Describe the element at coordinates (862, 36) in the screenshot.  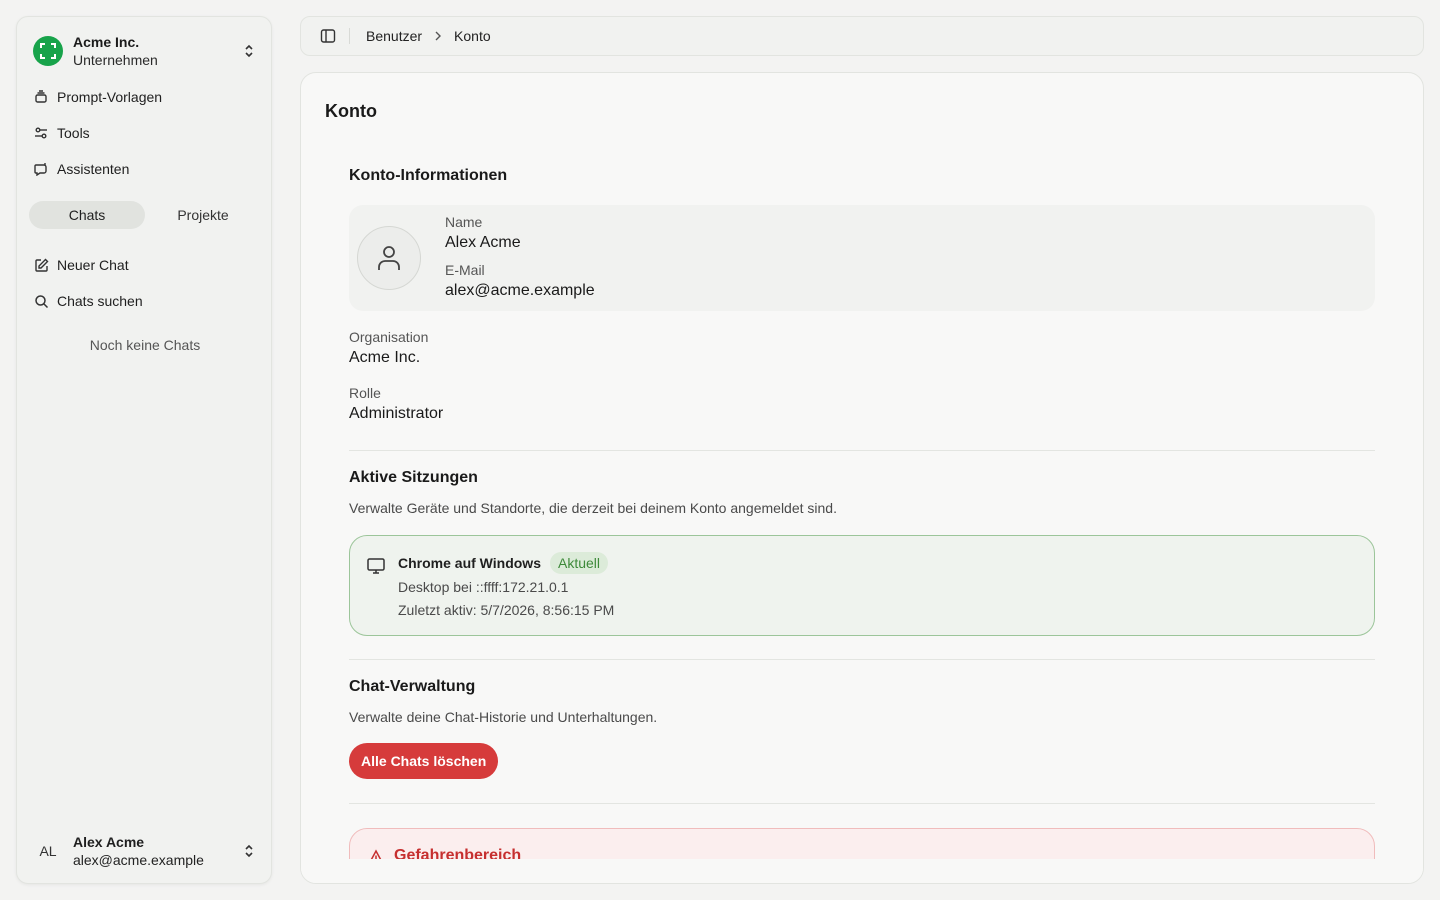
I see `top-bar: Benutzer Konto` at that location.